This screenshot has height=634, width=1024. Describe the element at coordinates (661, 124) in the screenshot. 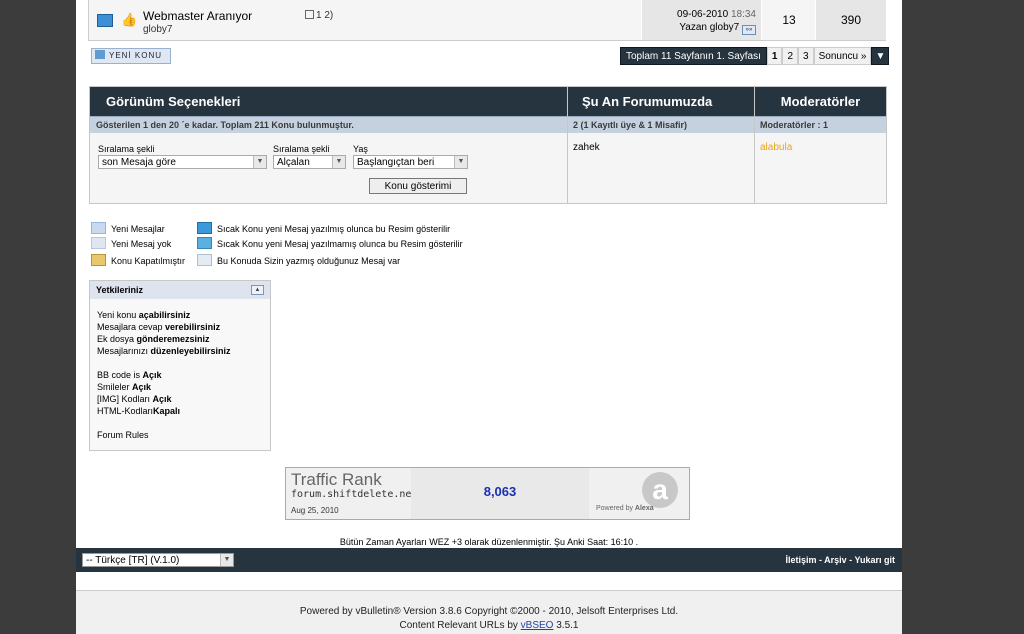

I see `online-count: 2 (1 Kayıtlı üye & 1 Misafir)` at that location.